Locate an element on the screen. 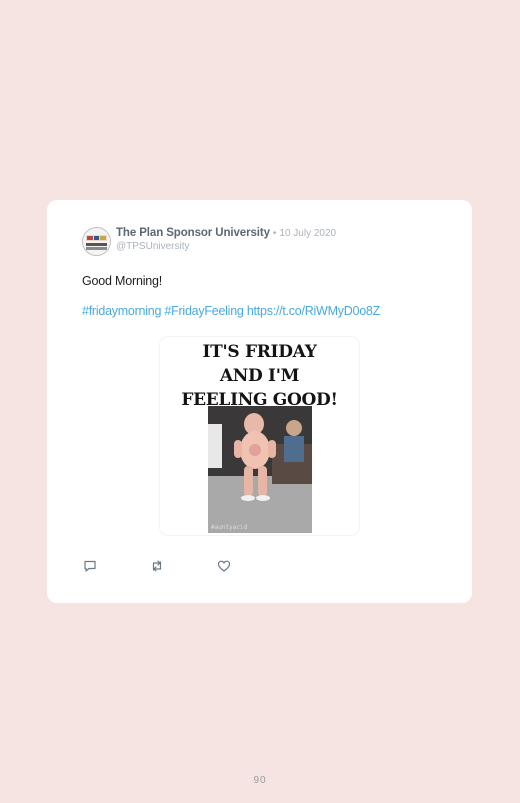 Image resolution: width=520 pixels, height=803 pixels. tweet-text: Good Morning! is located at coordinates (122, 281).